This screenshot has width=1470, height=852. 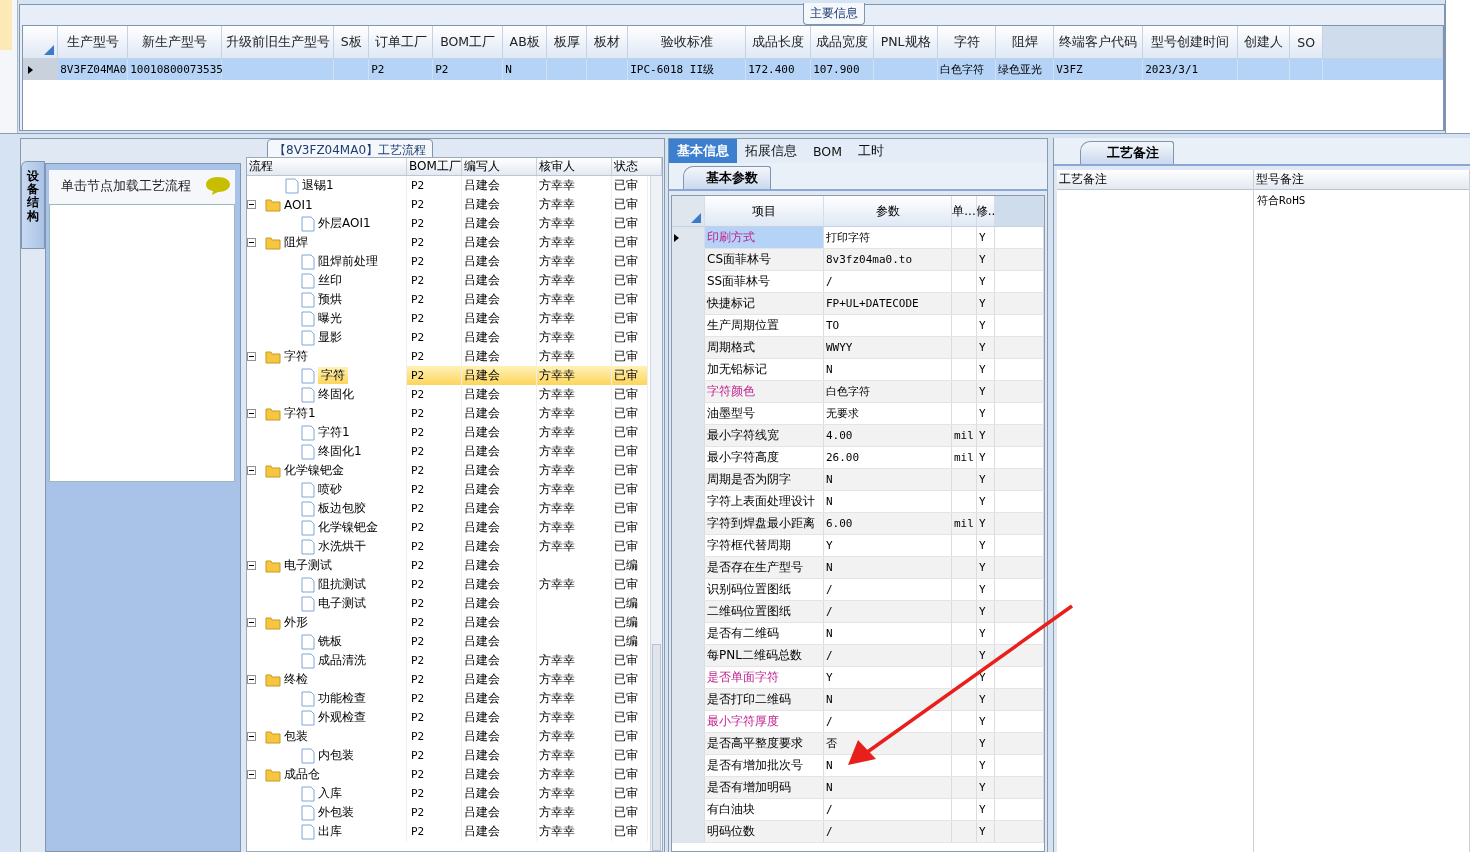 I want to click on tree-row: AOI1 P2 吕建会 方幸幸 已审, so click(x=448, y=204).